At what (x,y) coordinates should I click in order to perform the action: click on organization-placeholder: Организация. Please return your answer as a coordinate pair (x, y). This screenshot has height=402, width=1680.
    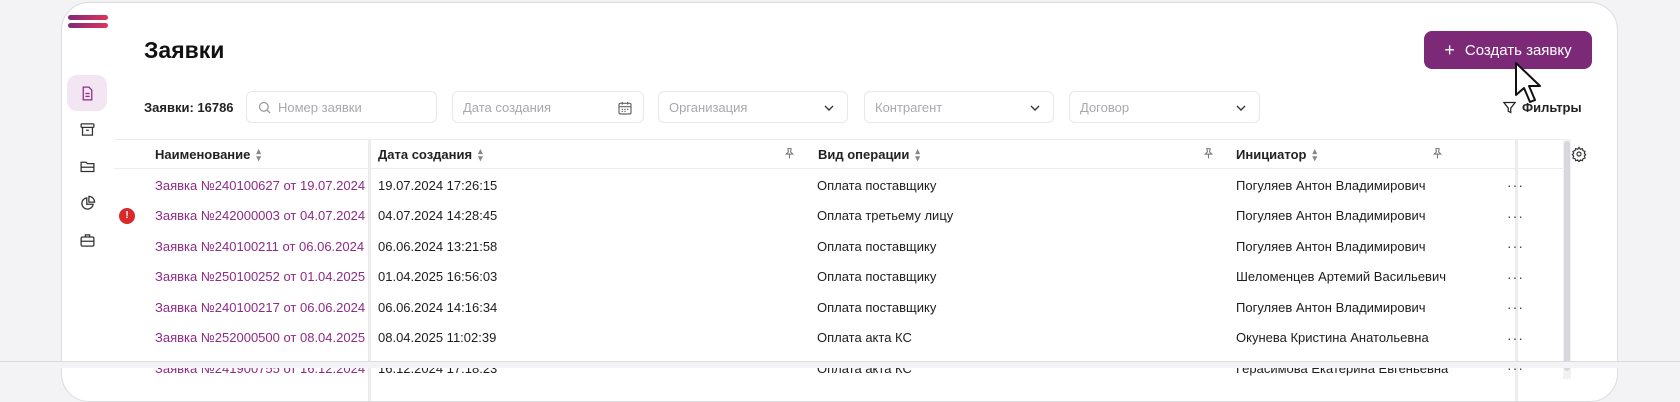
    Looking at the image, I should click on (708, 107).